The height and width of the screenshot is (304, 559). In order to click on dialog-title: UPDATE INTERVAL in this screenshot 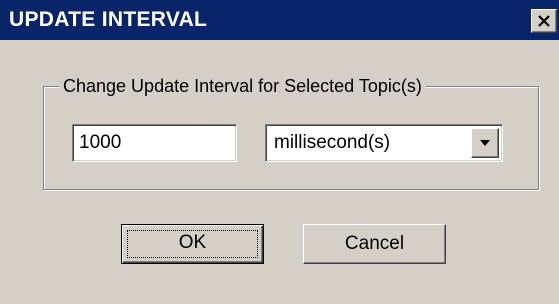, I will do `click(108, 19)`.